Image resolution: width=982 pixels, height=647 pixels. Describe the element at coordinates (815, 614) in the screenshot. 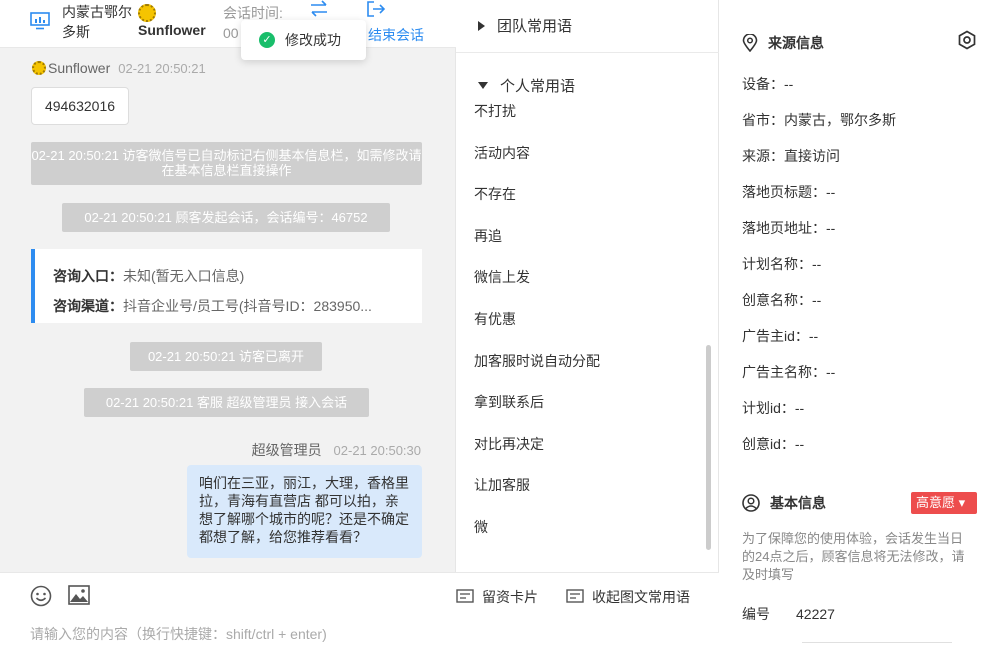

I see `customer-id-value: 42227` at that location.